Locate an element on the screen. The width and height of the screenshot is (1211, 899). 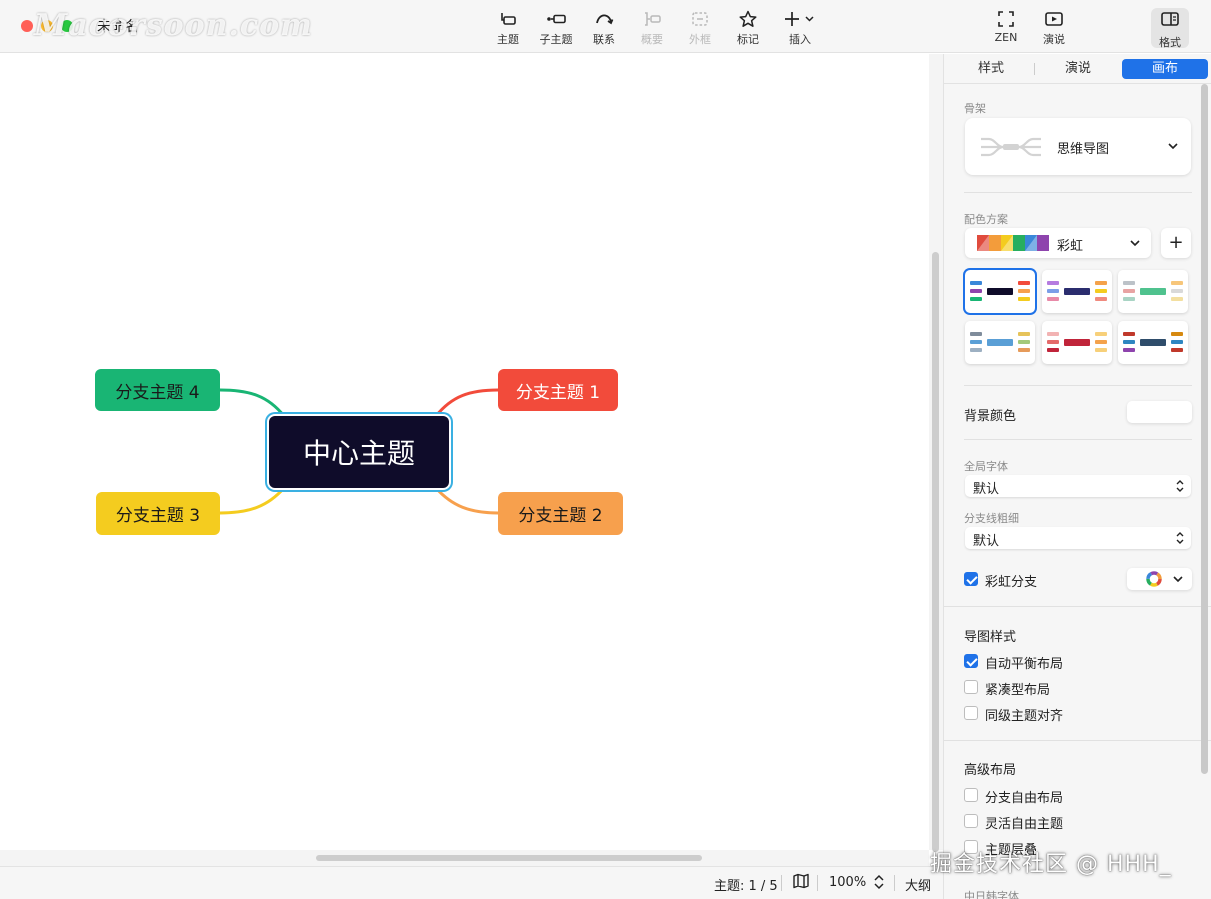
canvas-horizontal-scrollbar is located at coordinates (464, 858).